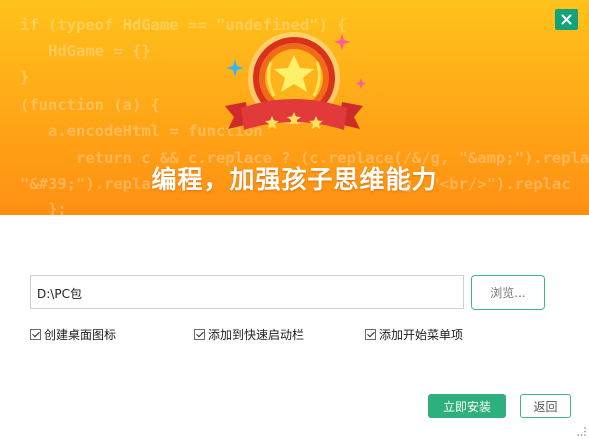  What do you see at coordinates (247, 292) in the screenshot?
I see `install-path-input` at bounding box center [247, 292].